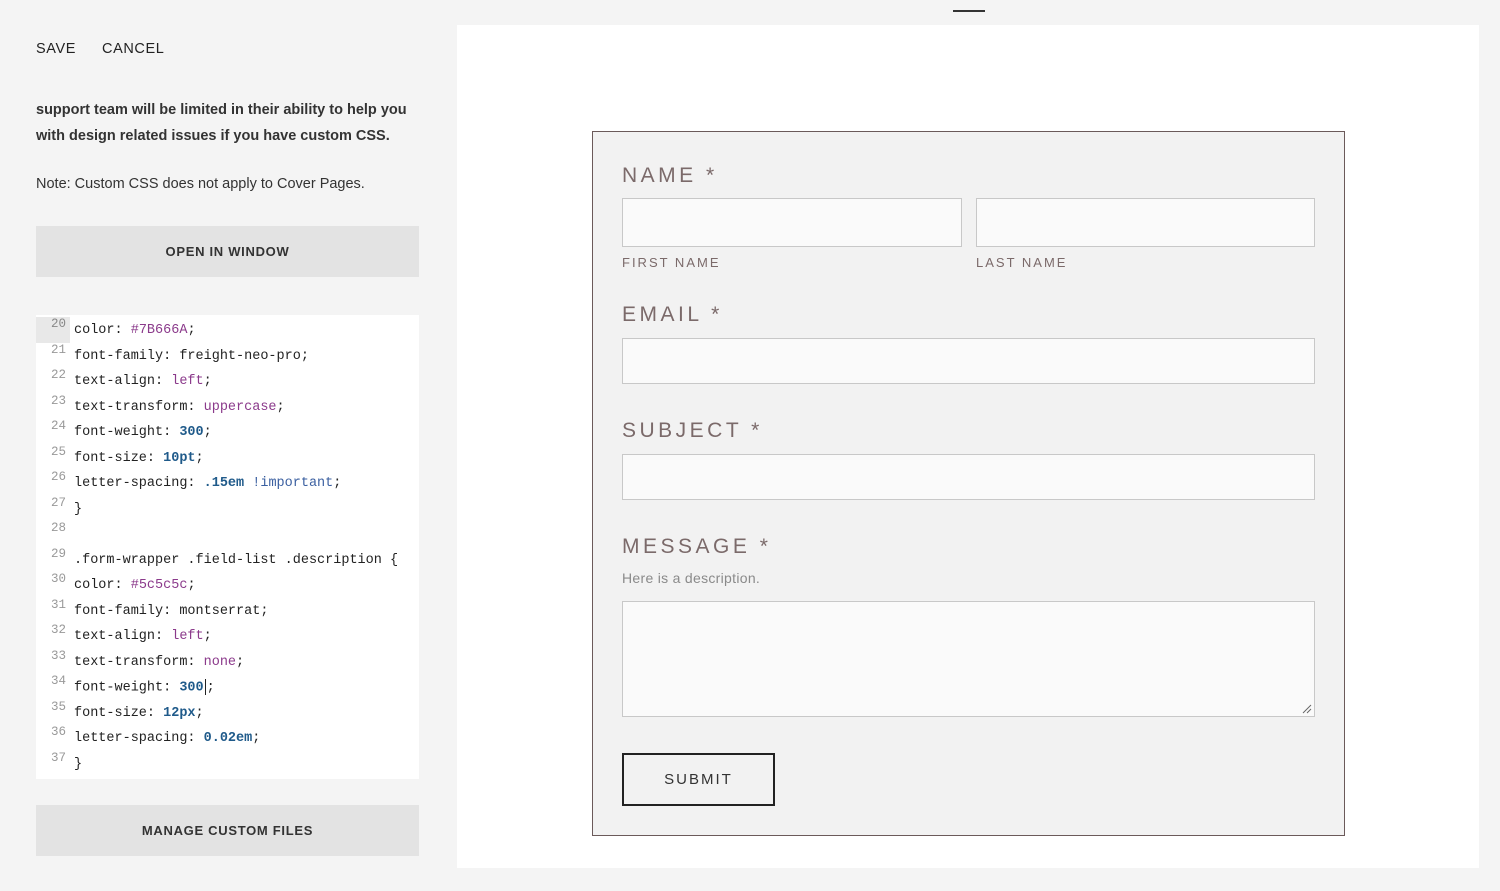 The image size is (1500, 891). Describe the element at coordinates (58, 528) in the screenshot. I see `line-number: 28` at that location.